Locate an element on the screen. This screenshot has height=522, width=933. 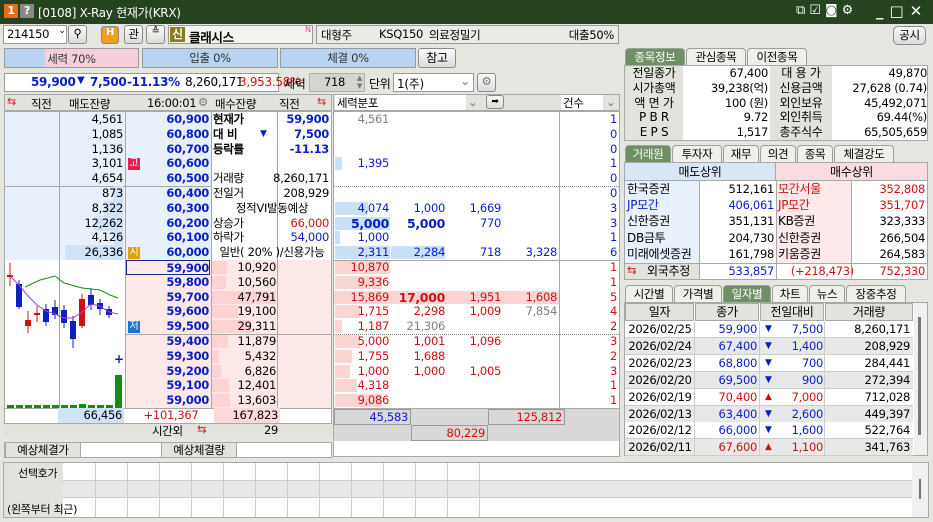
bid-price: 59,700 is located at coordinates (168, 297).